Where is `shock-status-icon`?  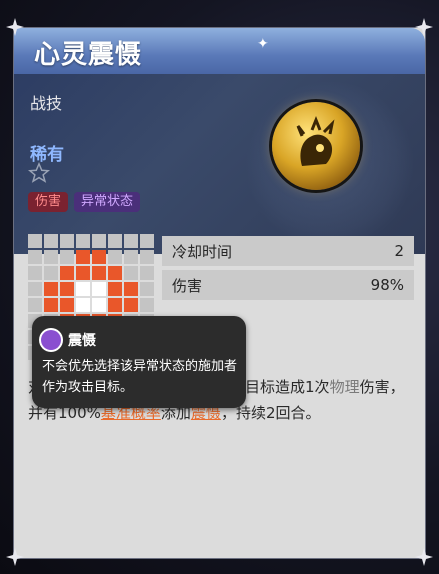
shock-status-icon is located at coordinates (51, 340).